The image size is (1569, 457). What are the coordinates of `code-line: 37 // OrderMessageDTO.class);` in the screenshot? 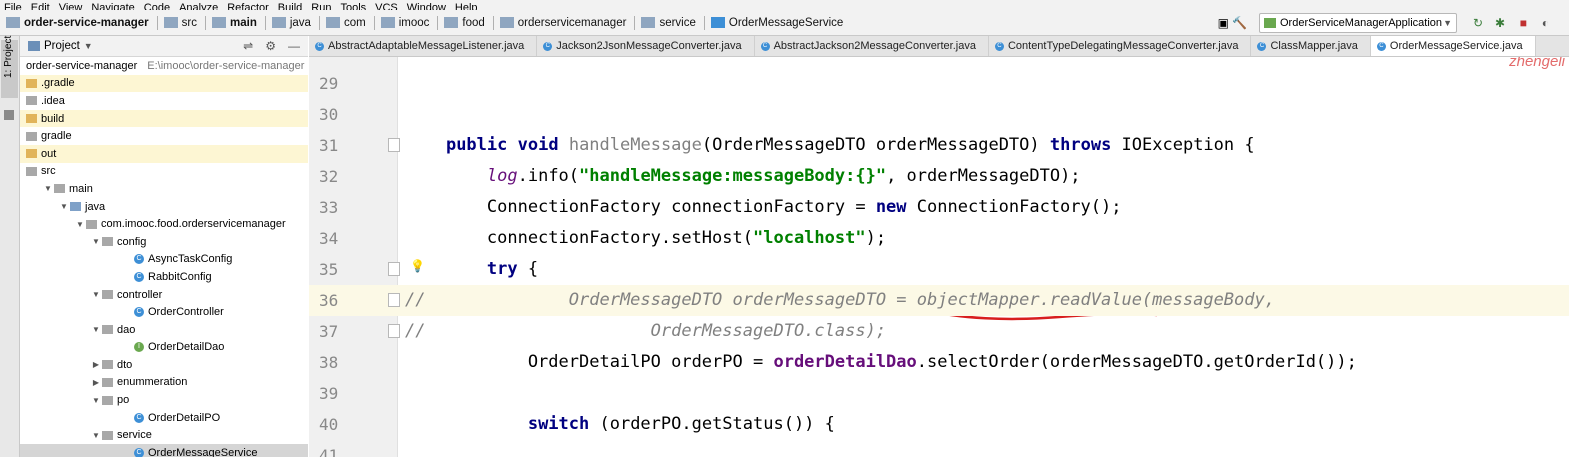 It's located at (939, 331).